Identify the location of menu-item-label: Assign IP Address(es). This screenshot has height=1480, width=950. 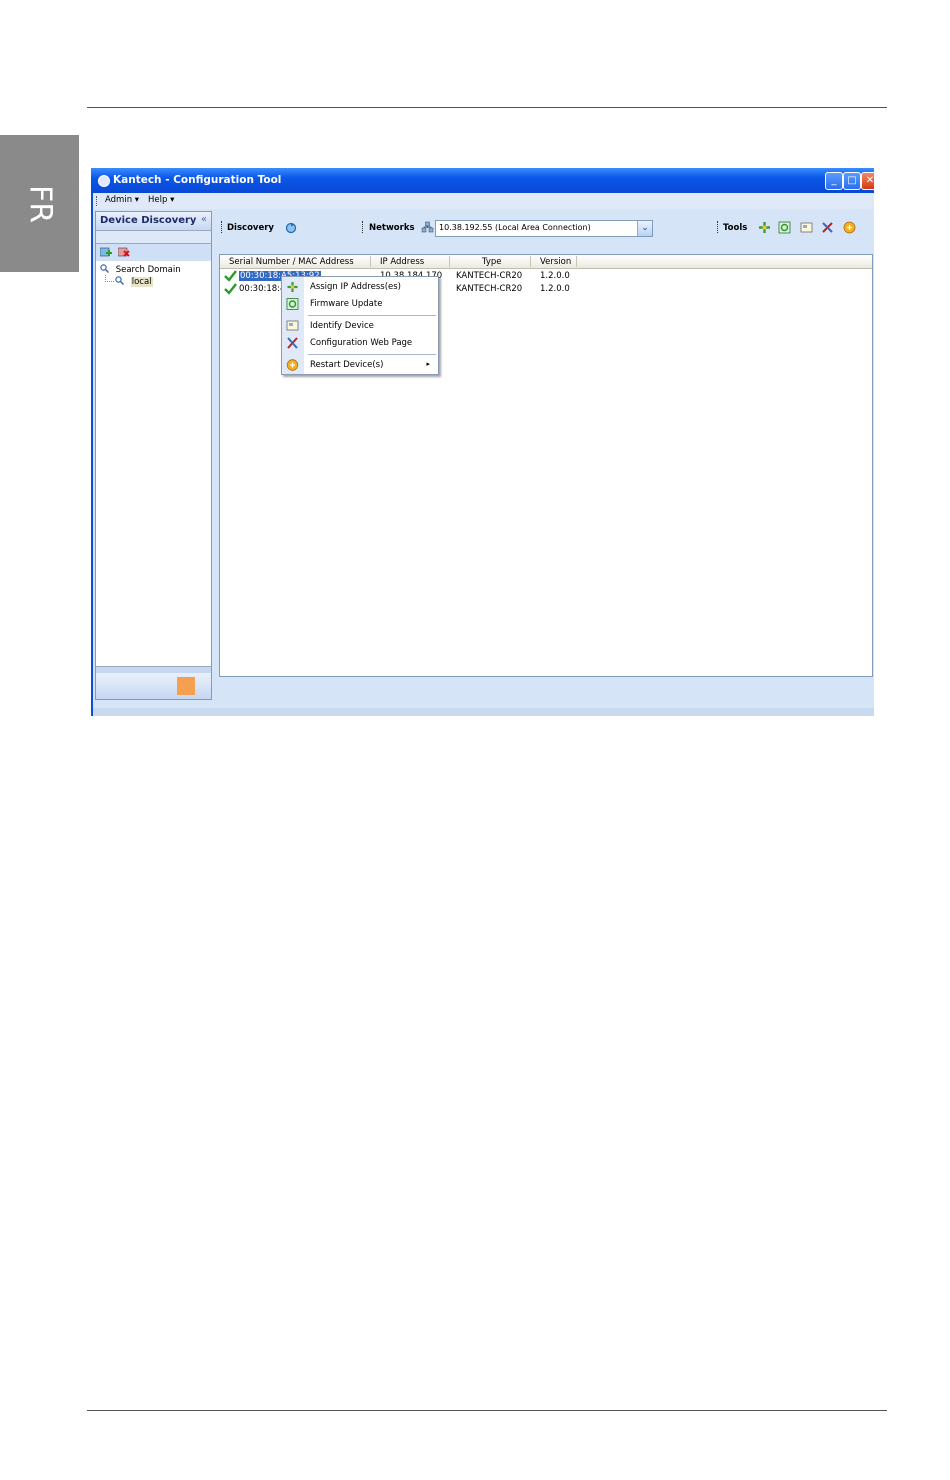
(355, 287).